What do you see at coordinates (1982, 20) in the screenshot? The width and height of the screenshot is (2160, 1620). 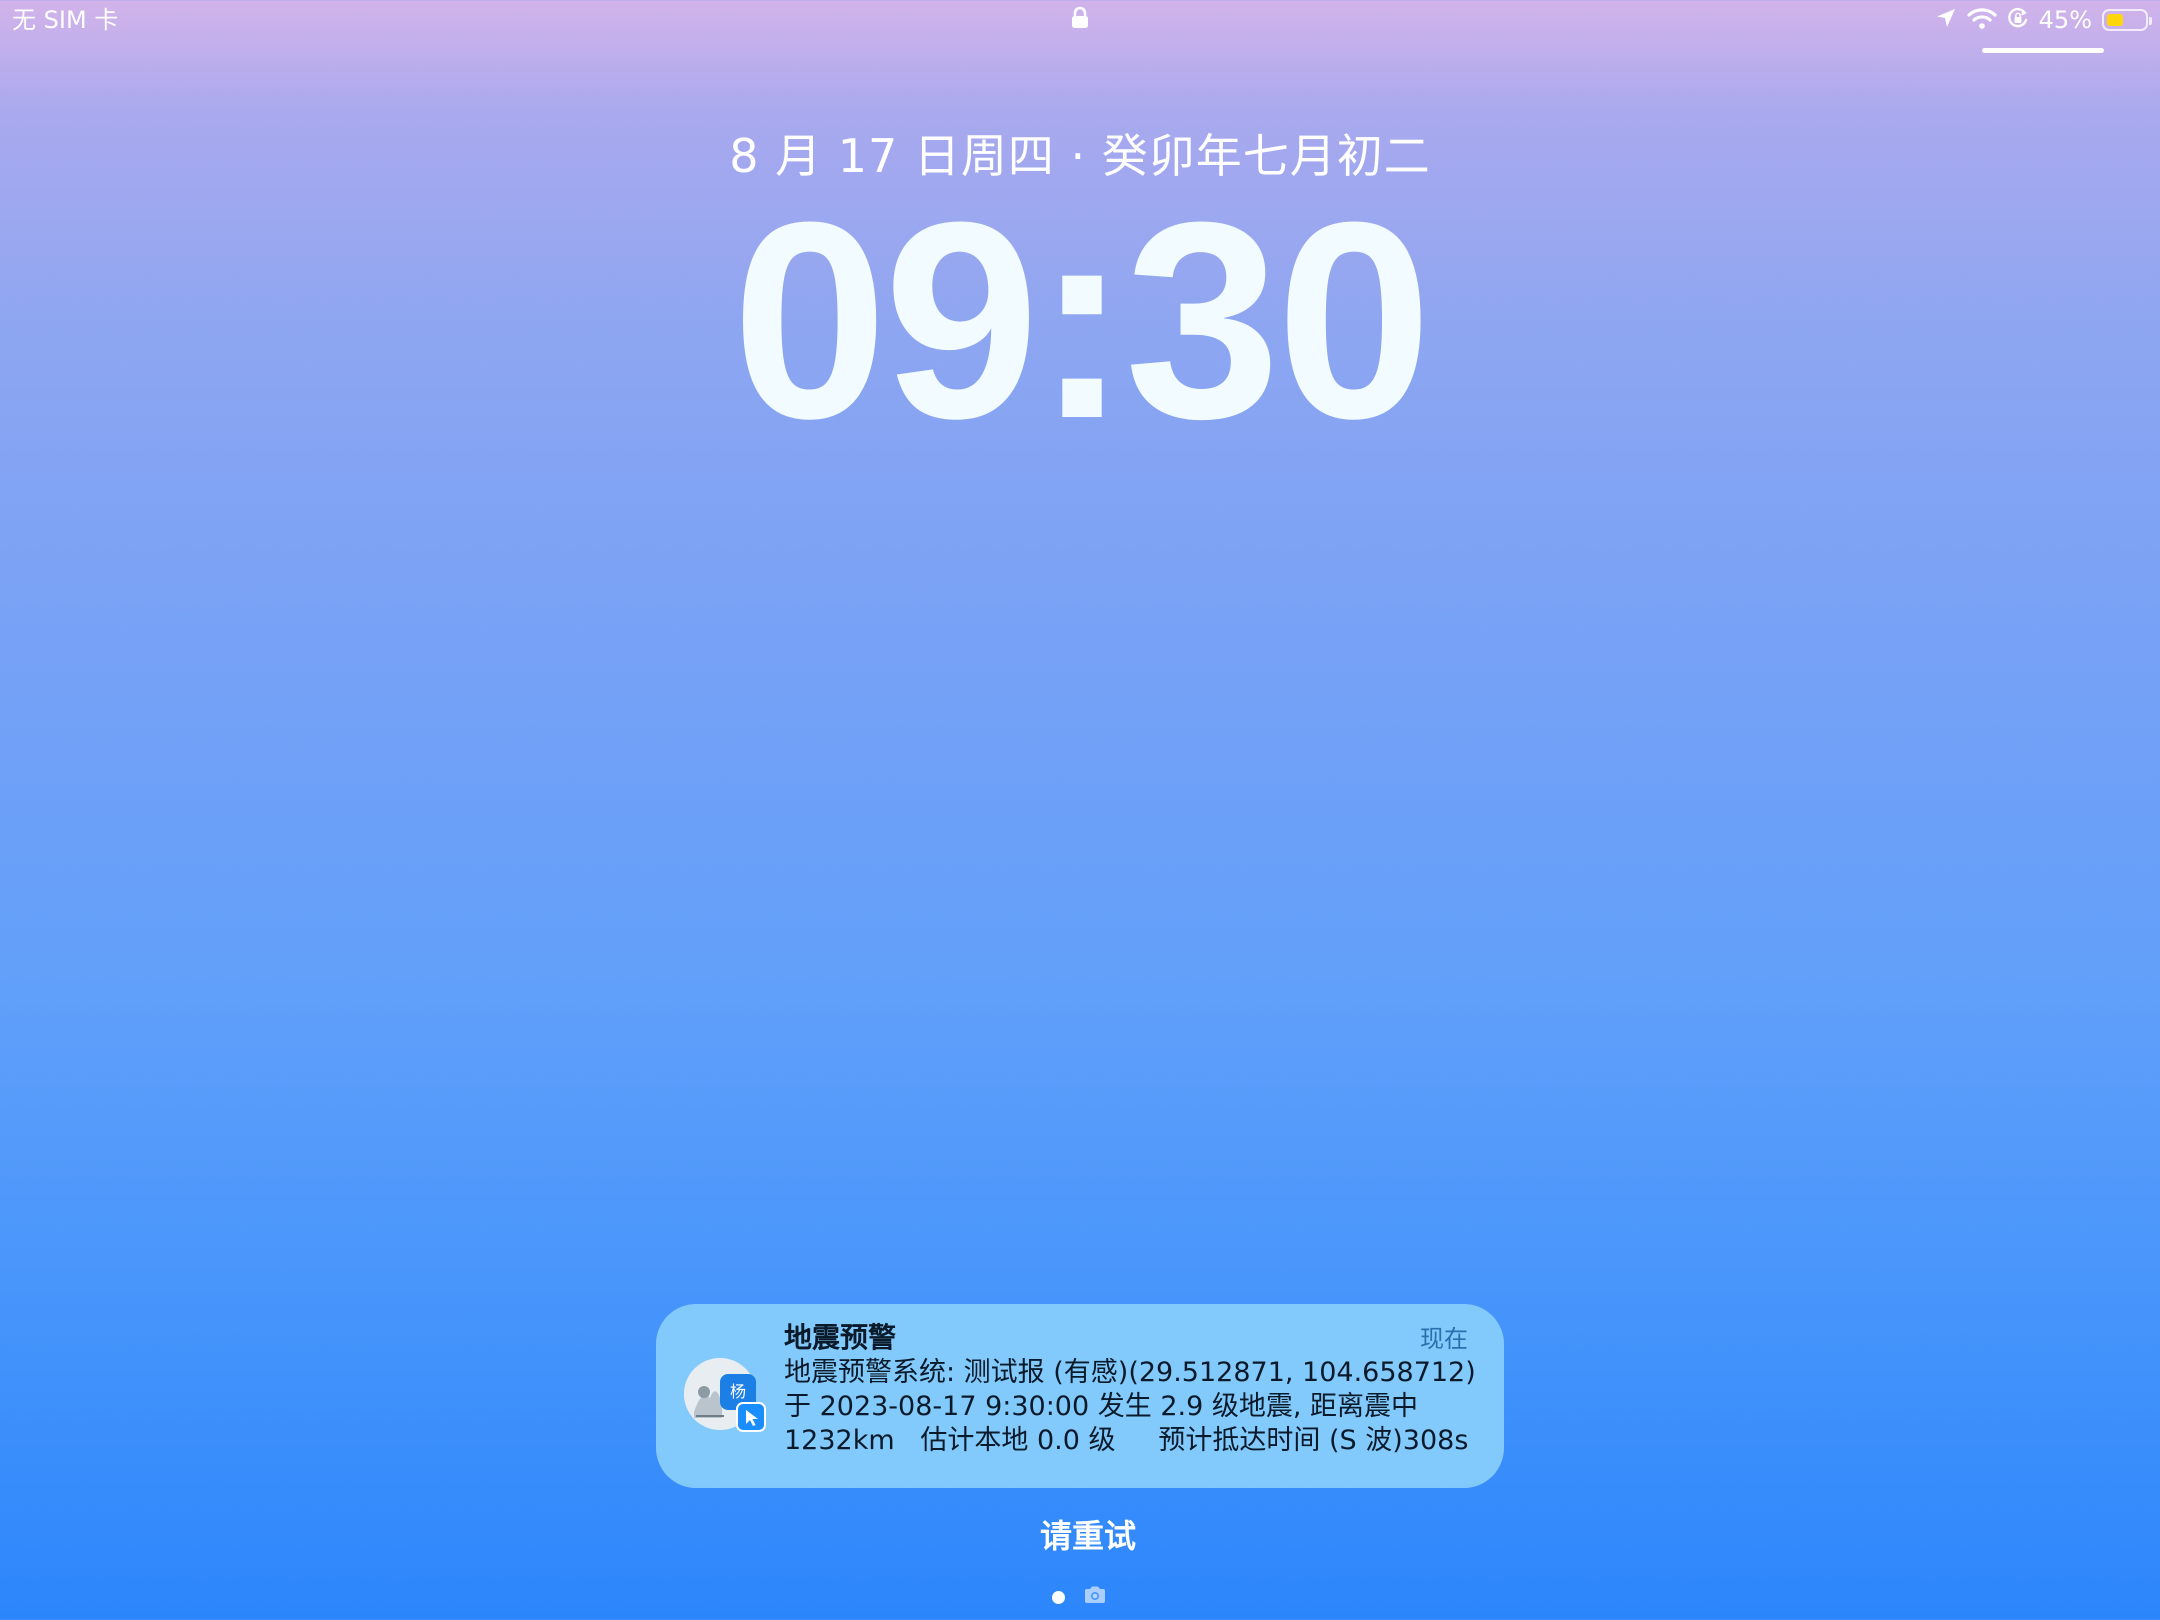 I see `wifi-icon` at bounding box center [1982, 20].